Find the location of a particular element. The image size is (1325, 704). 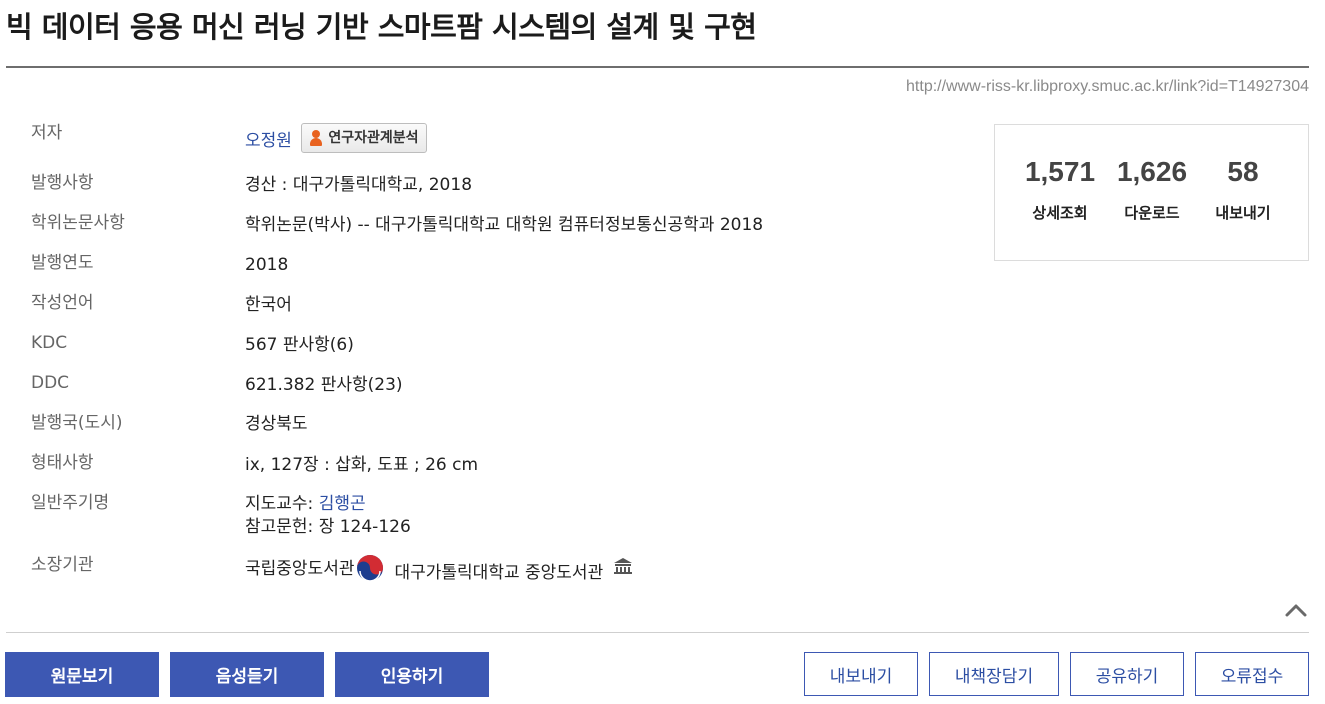

publication-label: 발행사항 is located at coordinates (62, 183).